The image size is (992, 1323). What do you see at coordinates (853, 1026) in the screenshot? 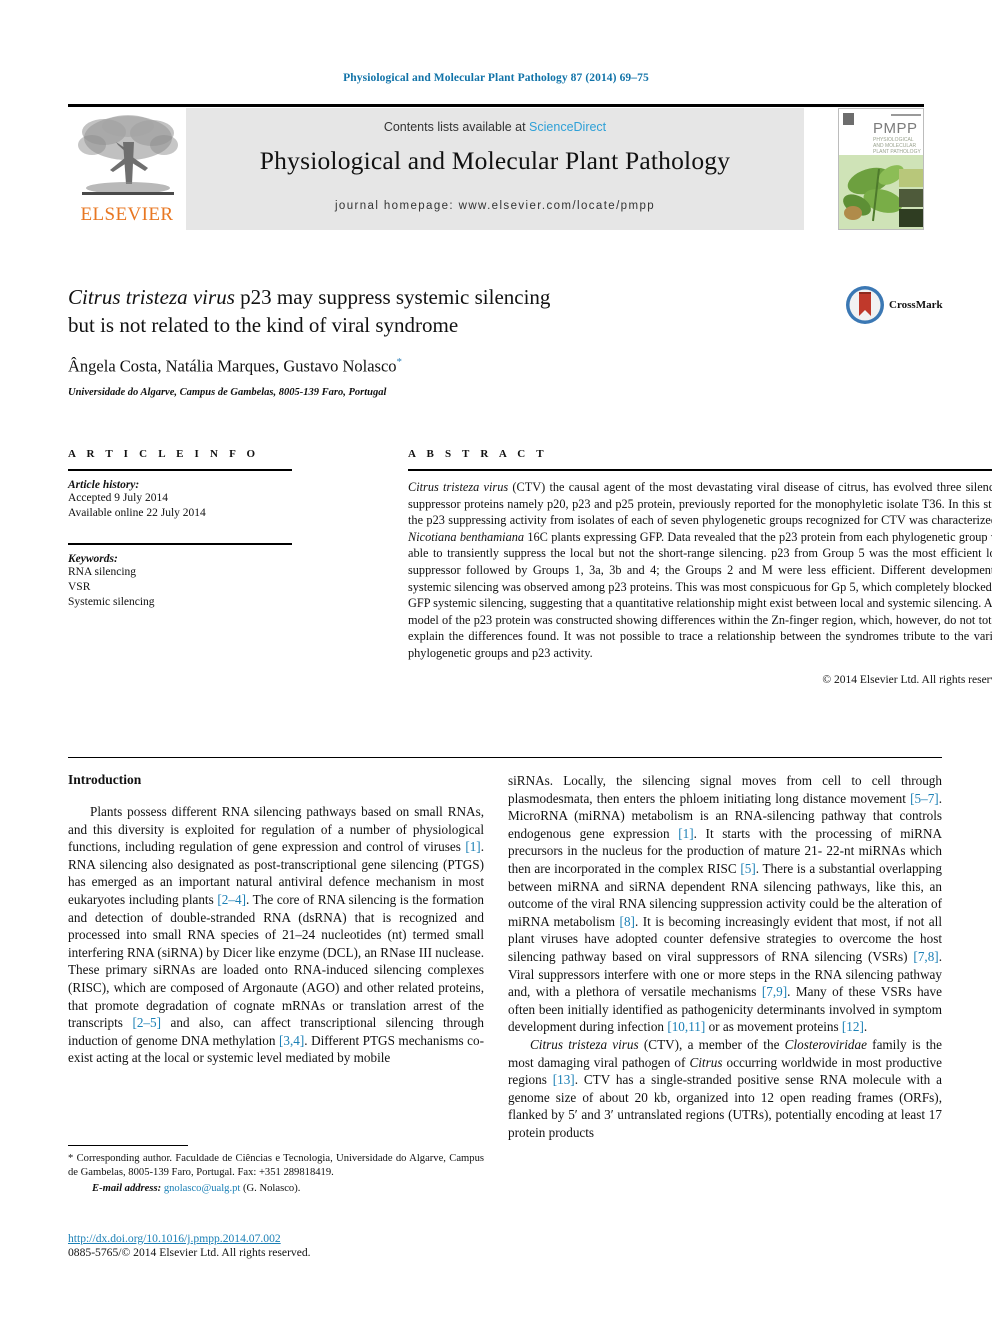
I see `citation-ref: [12]` at bounding box center [853, 1026].